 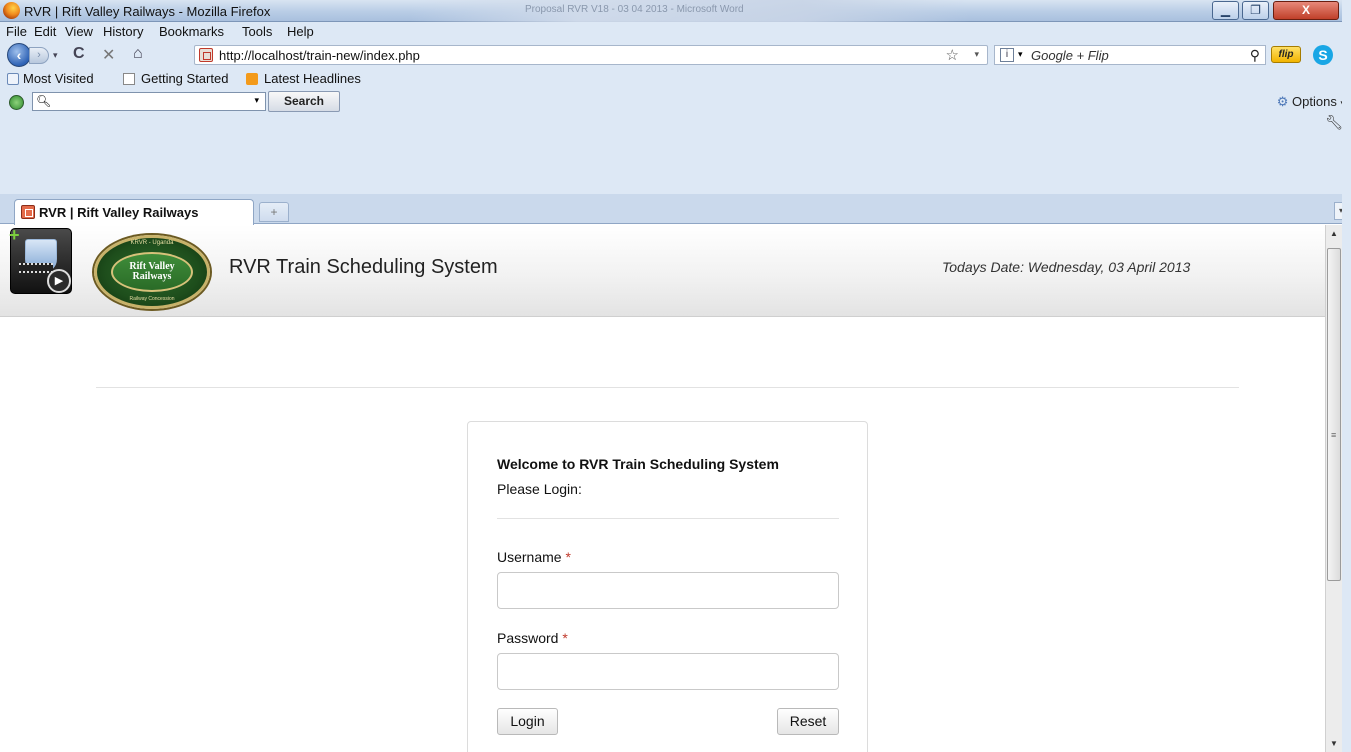 What do you see at coordinates (28, 212) in the screenshot?
I see `tab-favicon-icon` at bounding box center [28, 212].